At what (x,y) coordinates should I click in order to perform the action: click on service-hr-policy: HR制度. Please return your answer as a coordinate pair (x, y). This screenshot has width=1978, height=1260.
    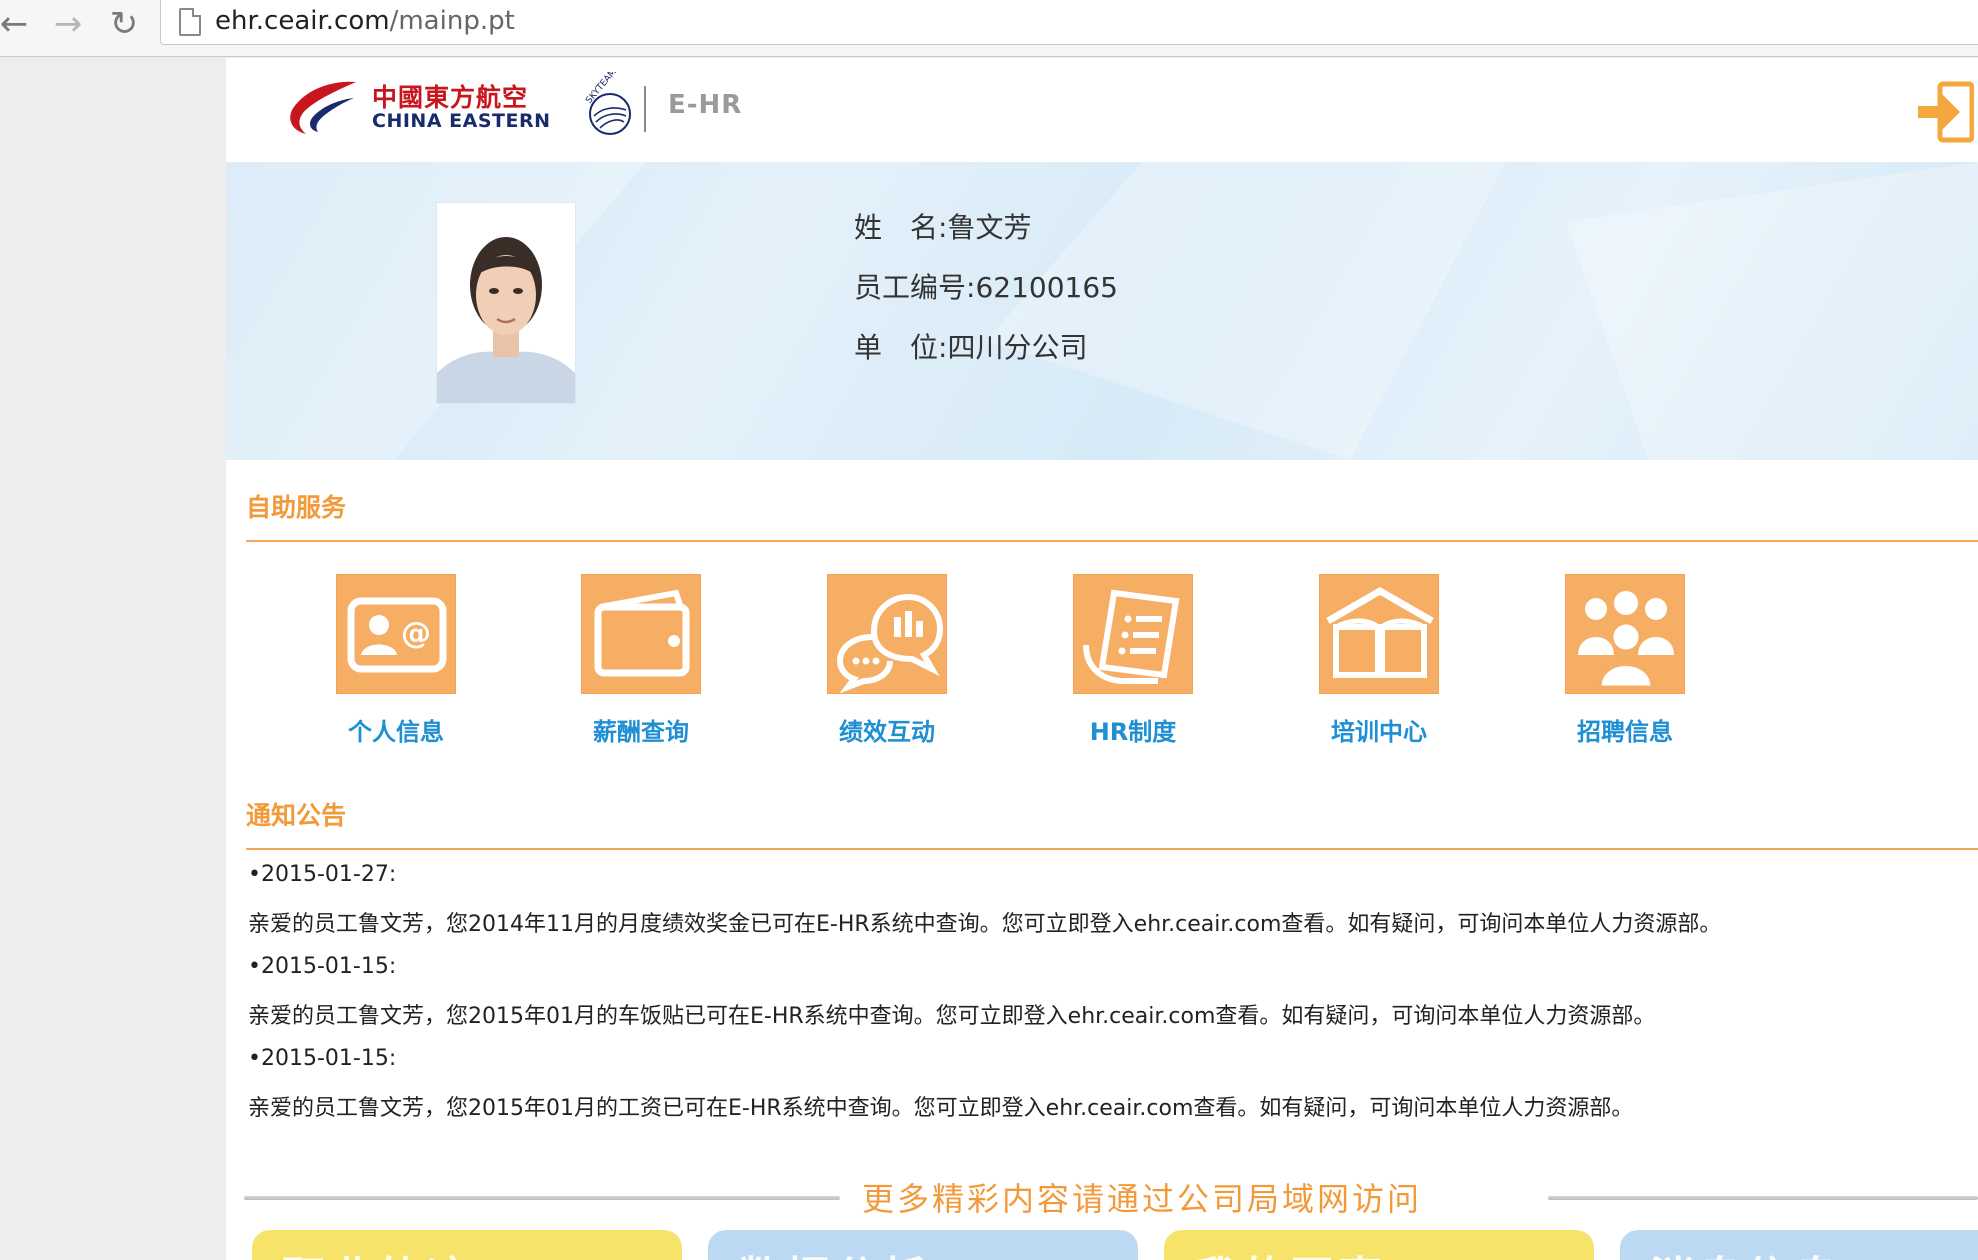
    Looking at the image, I should click on (1133, 660).